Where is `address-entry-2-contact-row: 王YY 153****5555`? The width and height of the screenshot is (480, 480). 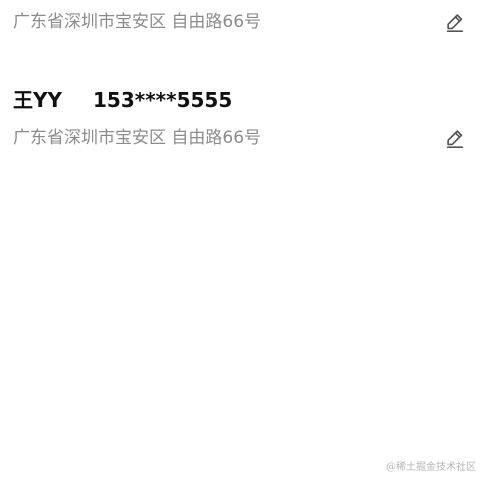
address-entry-2-contact-row: 王YY 153****5555 is located at coordinates (240, 100).